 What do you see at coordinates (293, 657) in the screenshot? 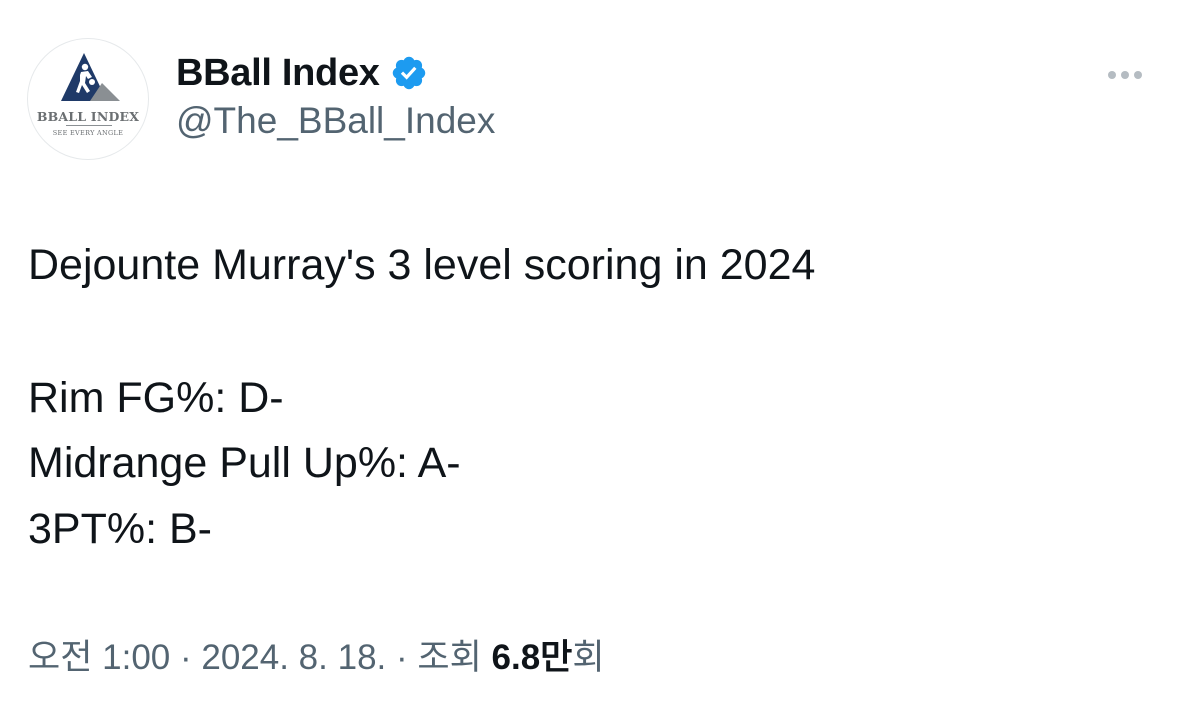
I see `tweet-date: 2024. 8. 18.` at bounding box center [293, 657].